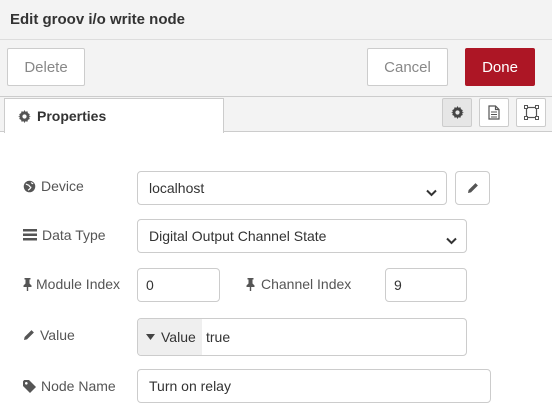  I want to click on data-type-value: Digital Output Channel State, so click(238, 236).